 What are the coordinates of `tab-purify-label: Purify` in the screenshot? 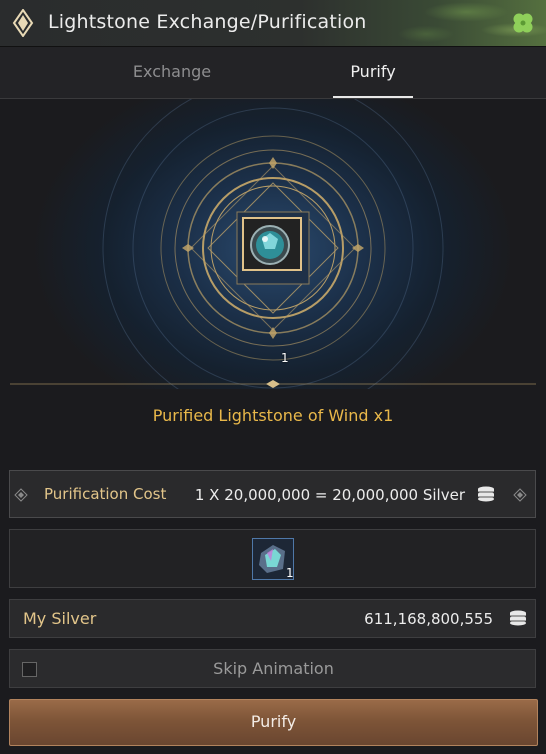 It's located at (373, 71).